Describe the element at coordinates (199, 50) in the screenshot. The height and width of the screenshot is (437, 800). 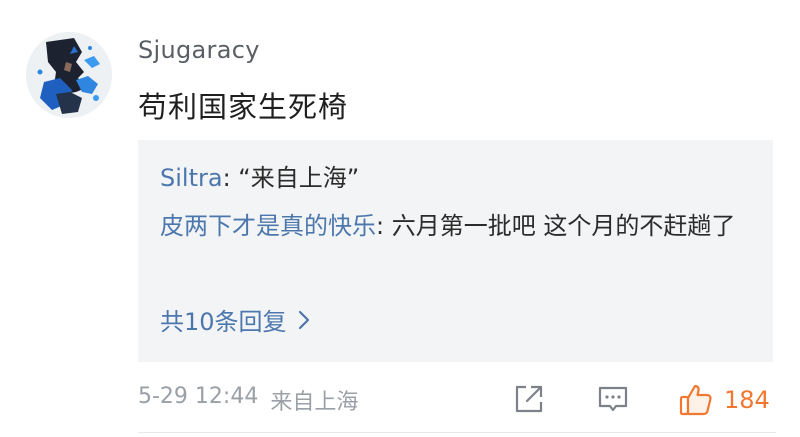
I see `comment-username: Sjugaracy` at that location.